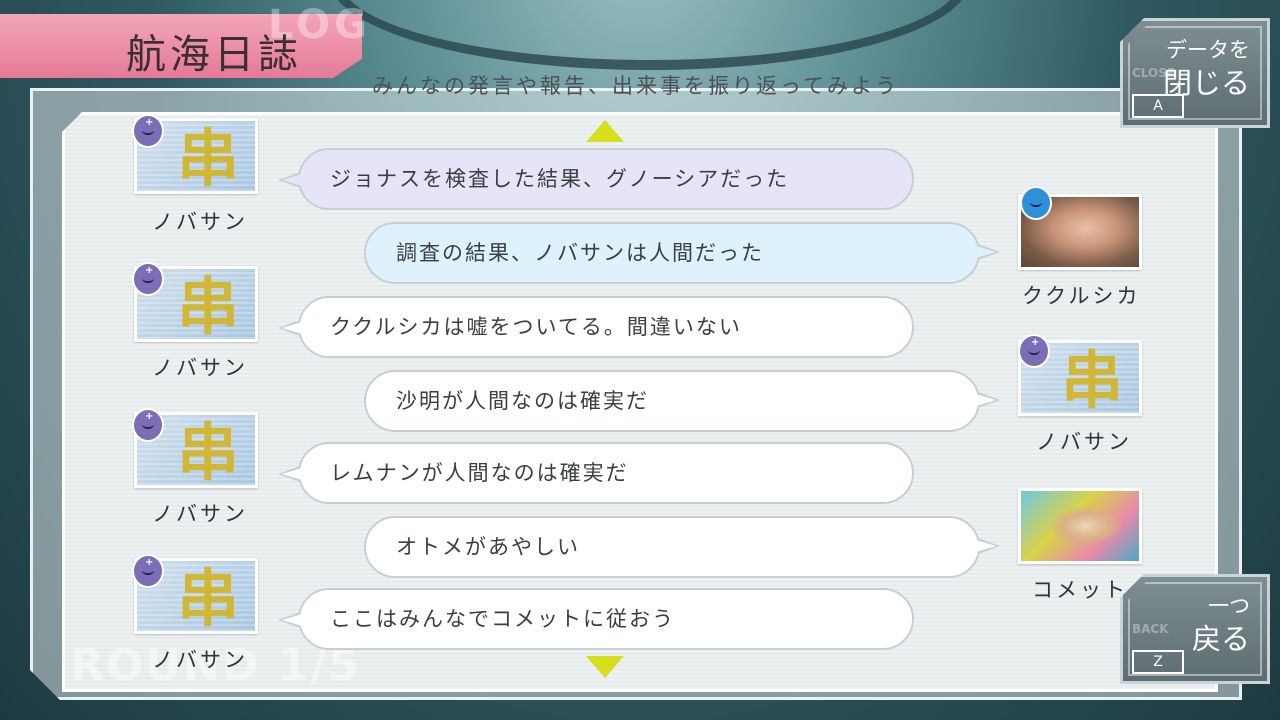  Describe the element at coordinates (682, 253) in the screenshot. I see `log-message: 調査の結果、ノバサンは人間だった` at that location.